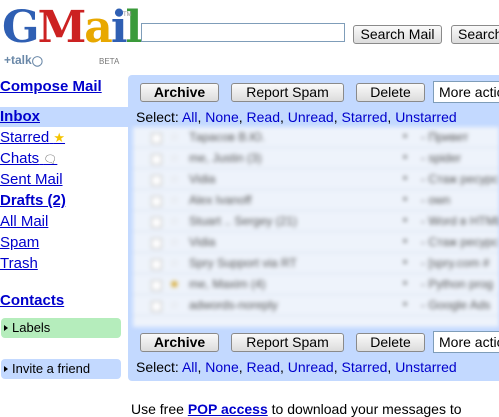 This screenshot has height=417, width=499. I want to click on row-sender: adwords-noreply, so click(233, 305).